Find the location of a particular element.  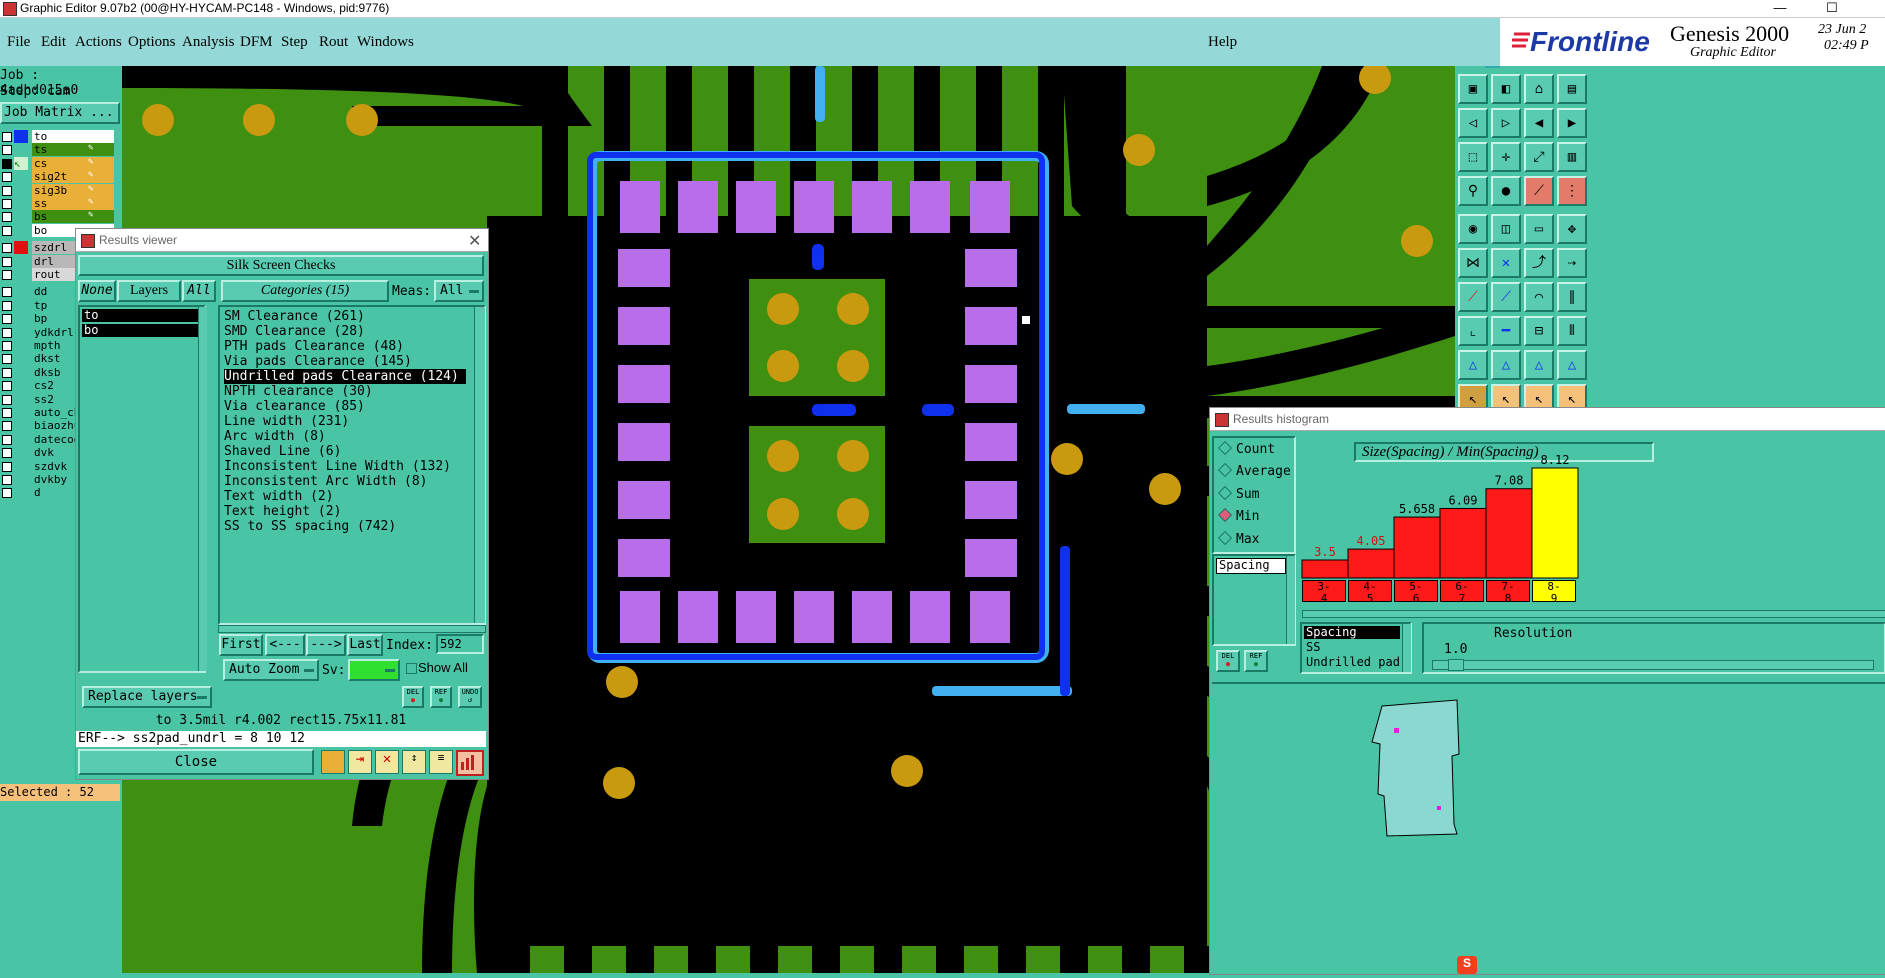

range-label: 7- 8 is located at coordinates (1508, 592).